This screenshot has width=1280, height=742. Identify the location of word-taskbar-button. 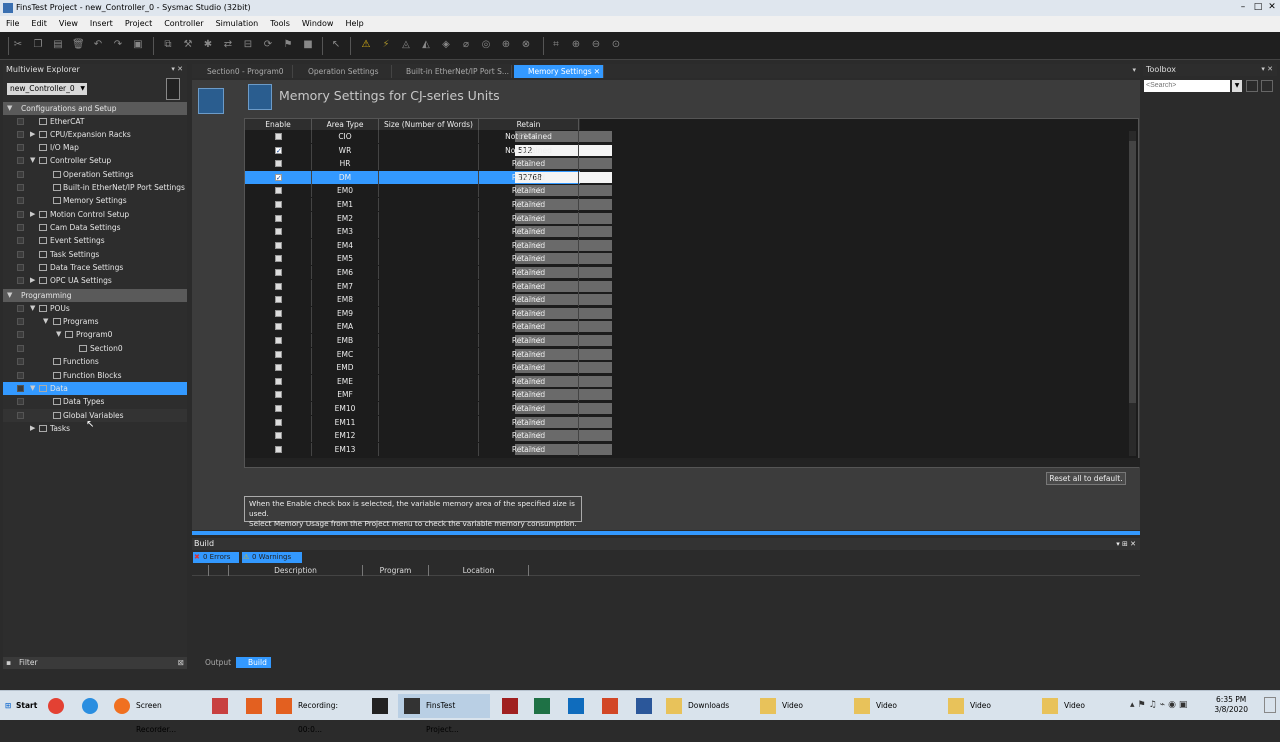
(644, 706).